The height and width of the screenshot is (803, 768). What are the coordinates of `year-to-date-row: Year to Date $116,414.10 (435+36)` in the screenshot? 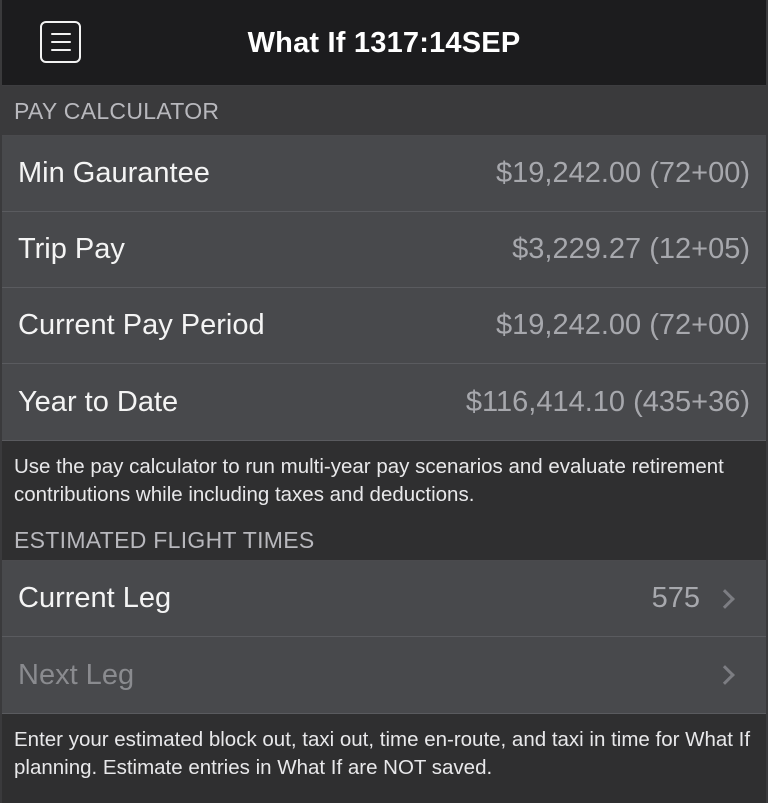 It's located at (384, 402).